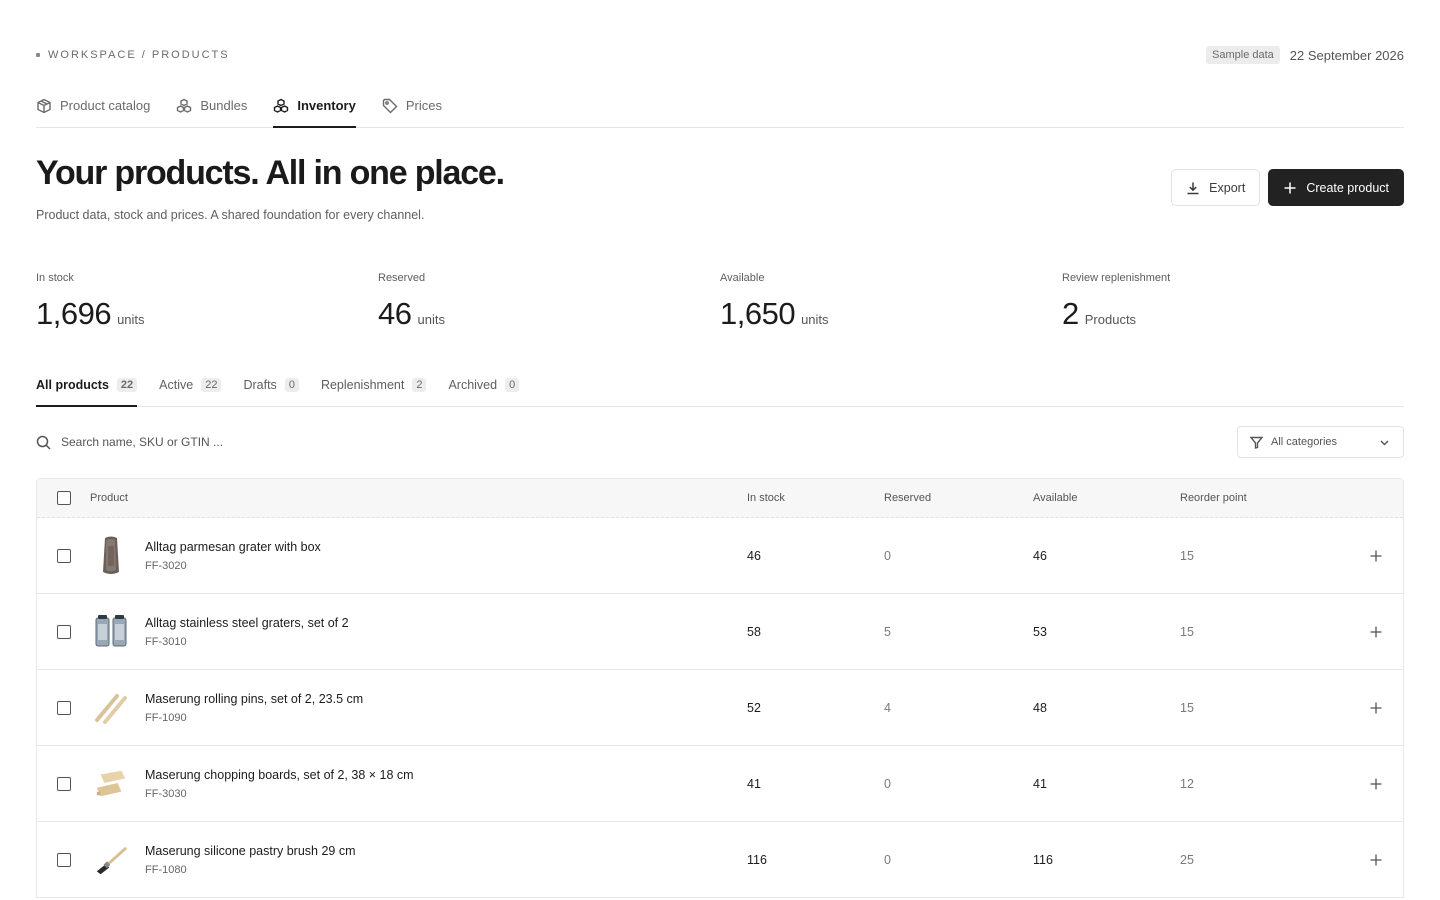 This screenshot has height=900, width=1440. What do you see at coordinates (1116, 278) in the screenshot?
I see `stat-label: Review replenishment` at bounding box center [1116, 278].